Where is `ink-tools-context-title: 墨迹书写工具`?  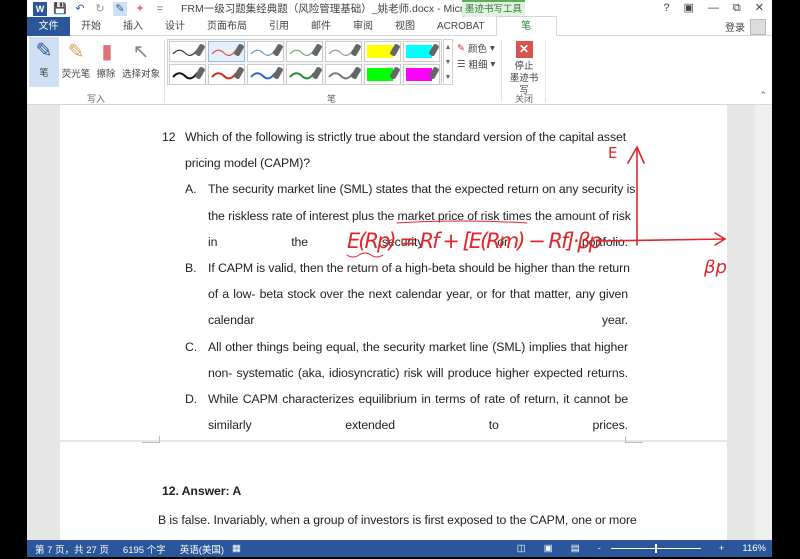 ink-tools-context-title: 墨迹书写工具 is located at coordinates (493, 8).